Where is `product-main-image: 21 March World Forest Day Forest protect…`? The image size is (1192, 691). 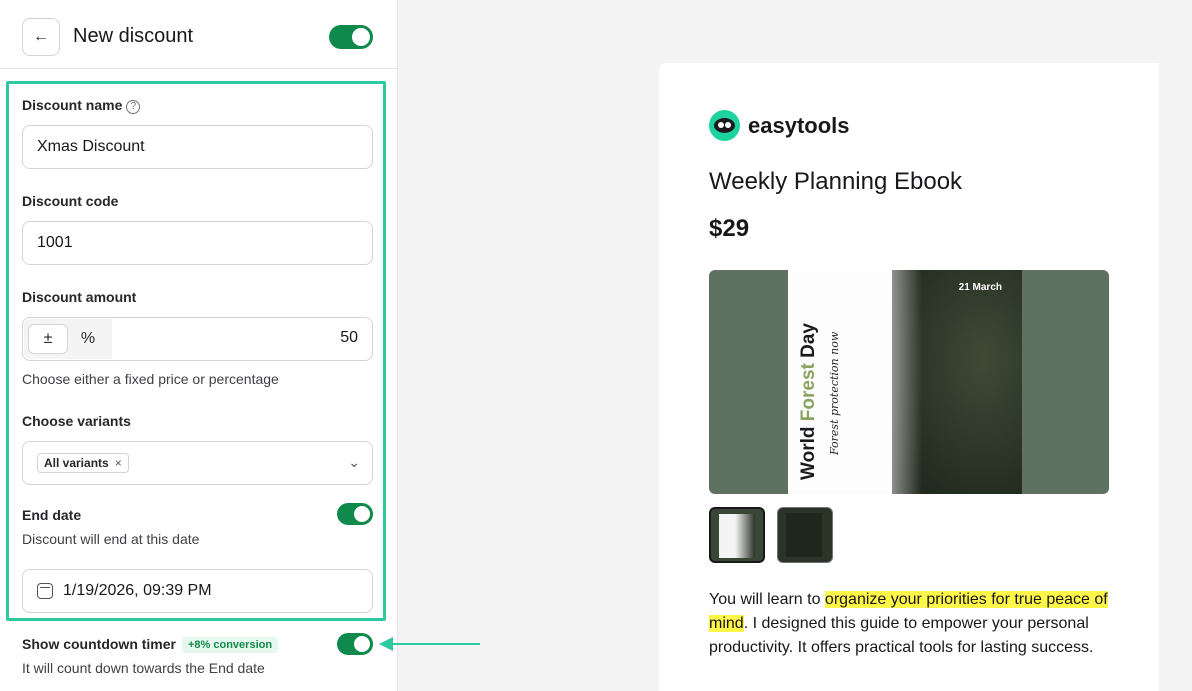
product-main-image: 21 March World Forest Day Forest protect… is located at coordinates (909, 382).